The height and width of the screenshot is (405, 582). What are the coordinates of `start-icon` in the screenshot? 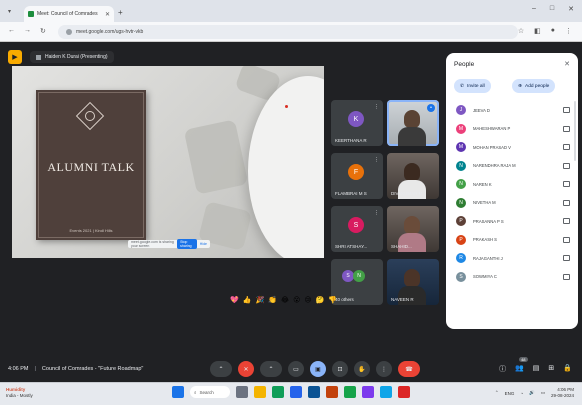 It's located at (178, 392).